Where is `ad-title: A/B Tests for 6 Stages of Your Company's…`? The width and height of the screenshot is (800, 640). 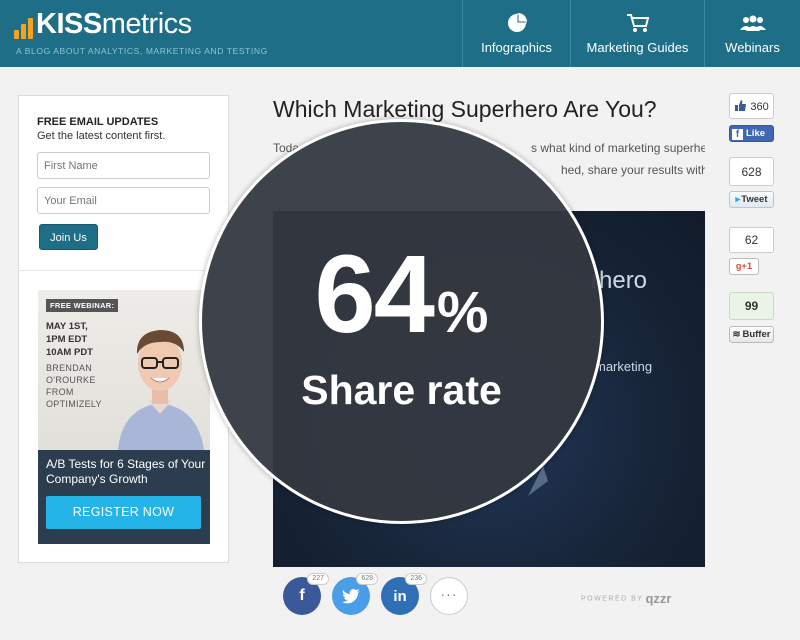 ad-title: A/B Tests for 6 Stages of Your Company's… is located at coordinates (126, 471).